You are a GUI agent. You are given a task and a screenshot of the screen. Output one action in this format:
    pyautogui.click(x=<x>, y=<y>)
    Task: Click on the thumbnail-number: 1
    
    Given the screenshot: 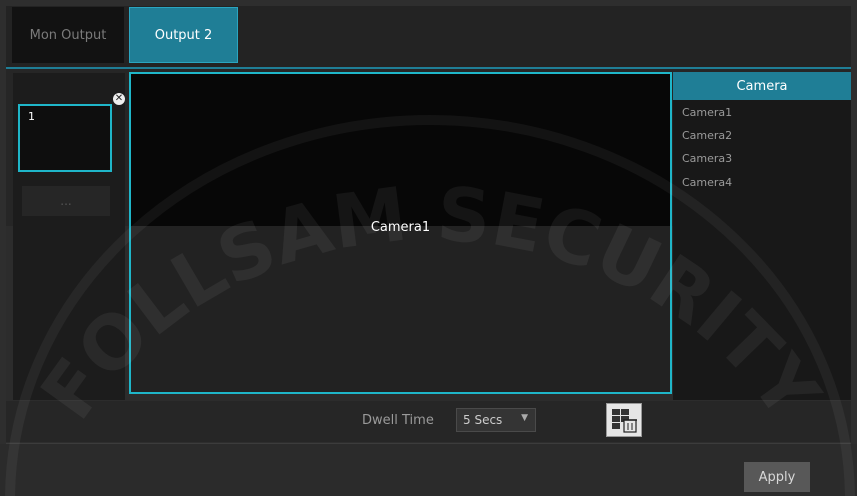 What is the action you would take?
    pyautogui.click(x=31, y=116)
    